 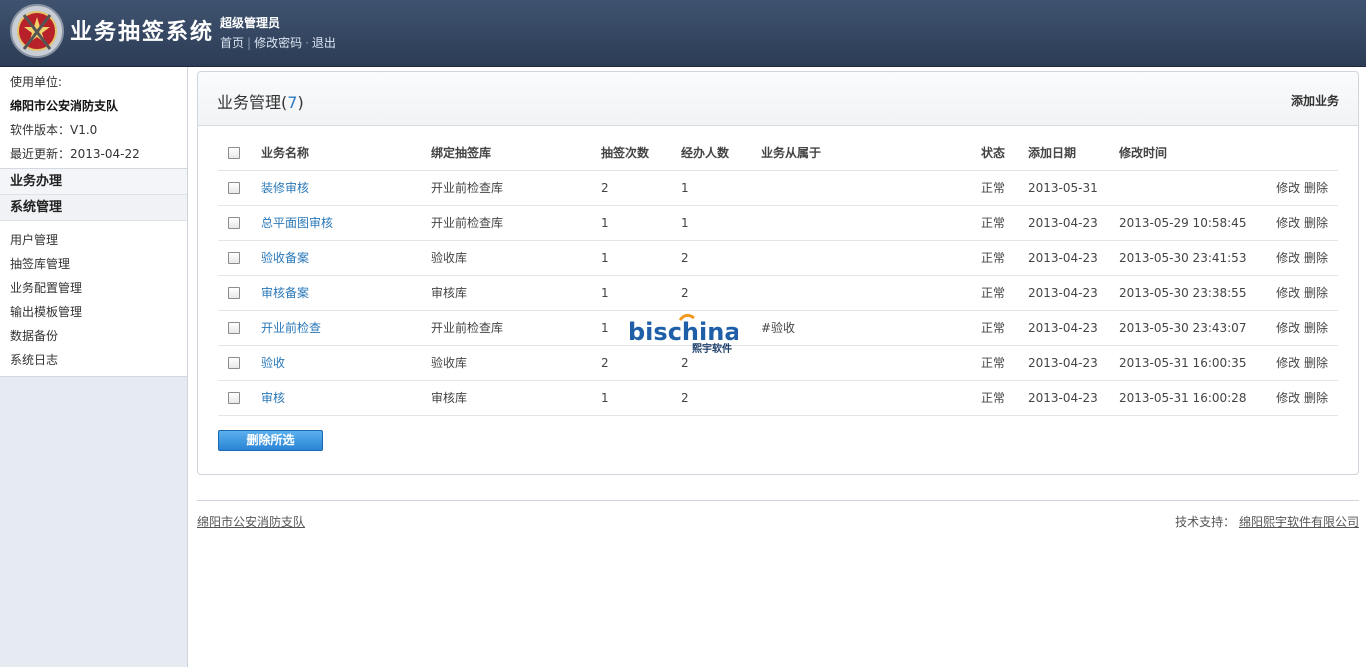 What do you see at coordinates (778, 500) in the screenshot?
I see `footer-divider` at bounding box center [778, 500].